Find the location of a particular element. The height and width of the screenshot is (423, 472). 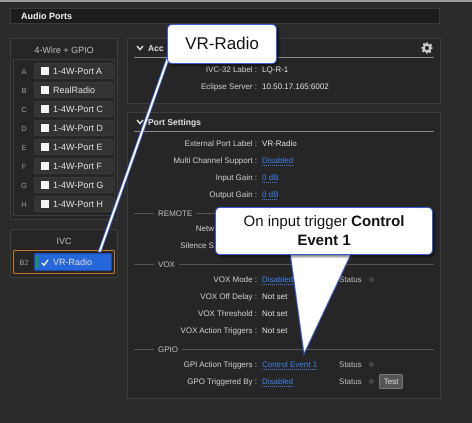

field-label: GPI Action Triggers : is located at coordinates (219, 364).